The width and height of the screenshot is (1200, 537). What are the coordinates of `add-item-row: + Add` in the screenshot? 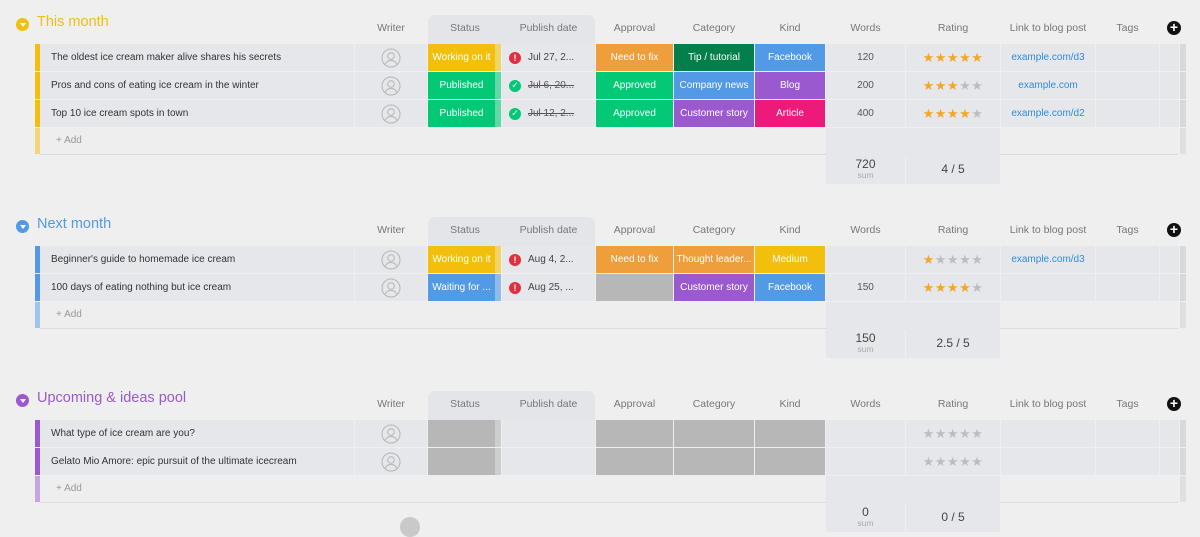 It's located at (600, 315).